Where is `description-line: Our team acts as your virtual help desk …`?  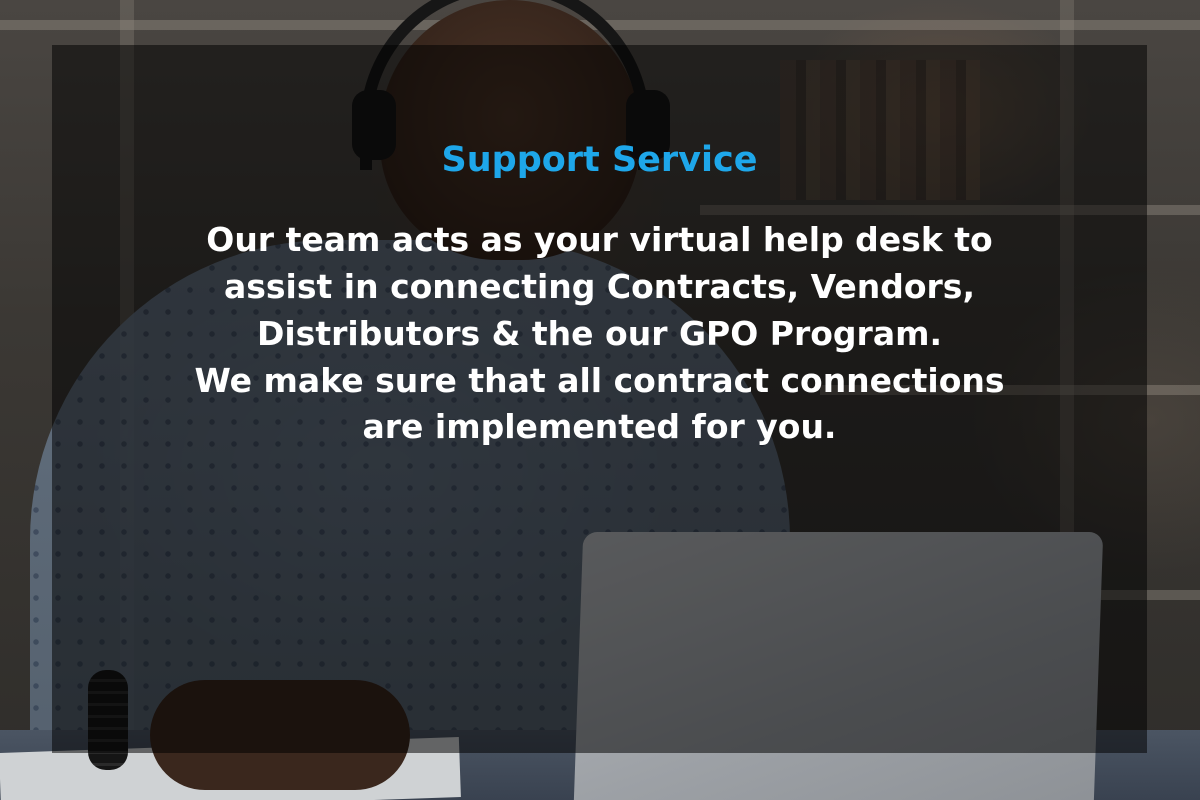 description-line: Our team acts as your virtual help desk … is located at coordinates (599, 239).